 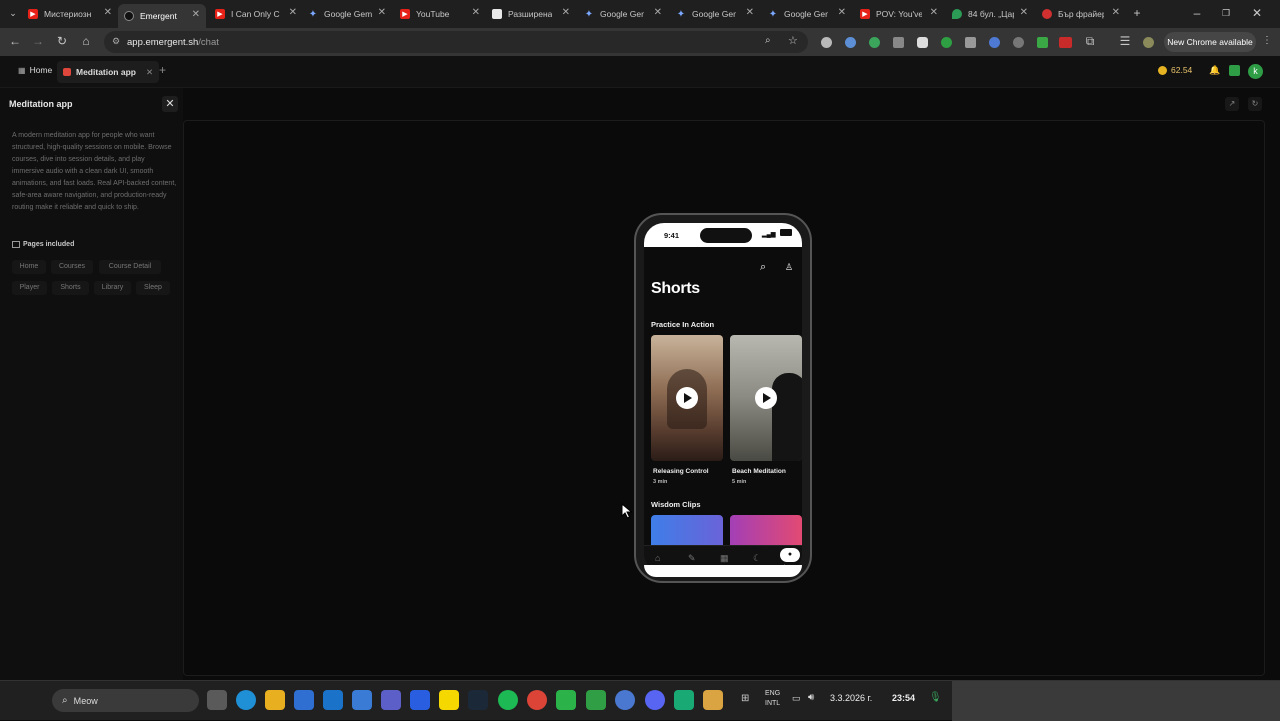 What do you see at coordinates (537, 700) in the screenshot?
I see `chrome-icon` at bounding box center [537, 700].